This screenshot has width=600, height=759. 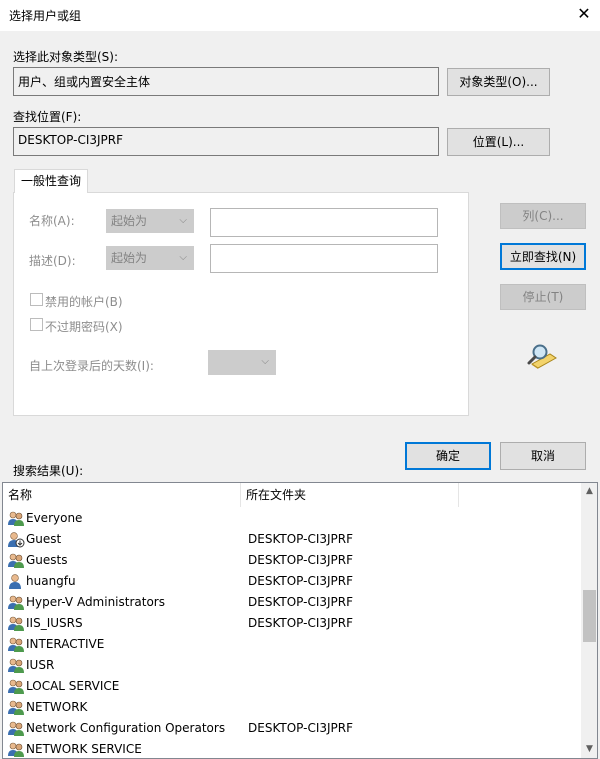 I want to click on disabled-accounts-label: 禁用的帐户(B), so click(x=84, y=302).